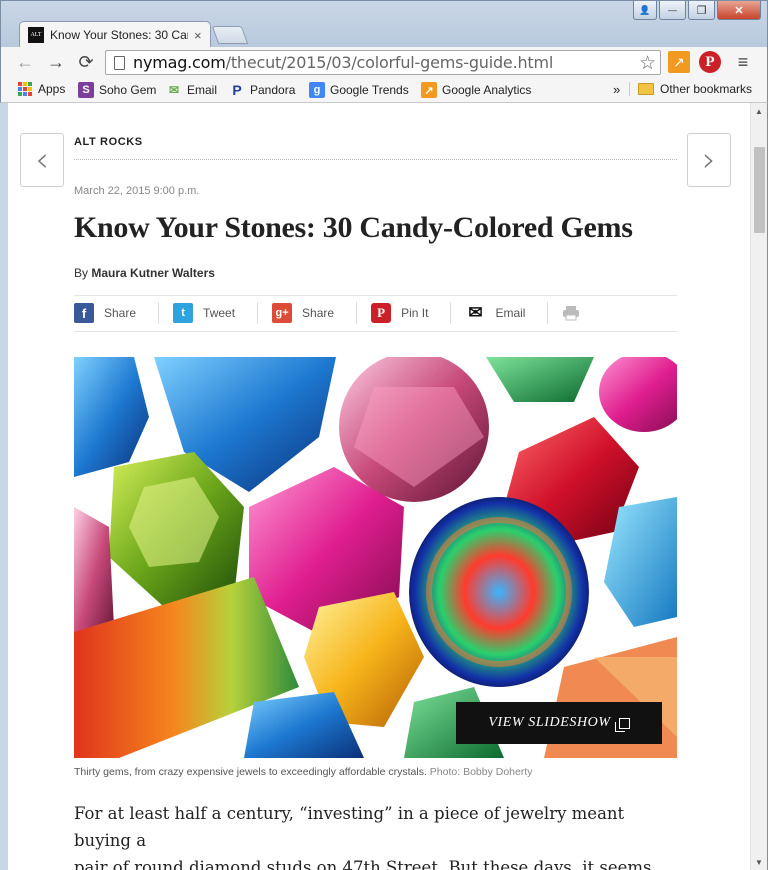  I want to click on bookmark-email: ✉ Email, so click(191, 90).